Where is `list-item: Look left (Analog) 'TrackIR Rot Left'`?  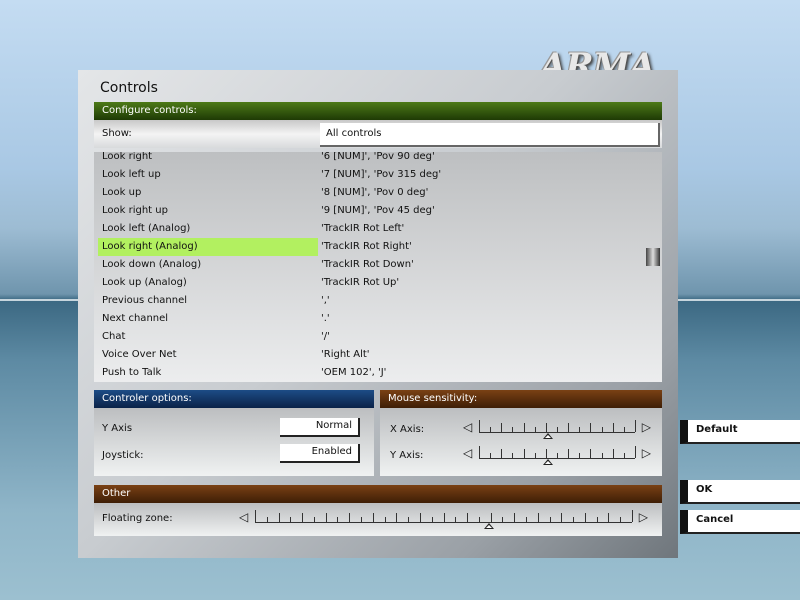
list-item: Look left (Analog) 'TrackIR Rot Left' is located at coordinates (374, 229).